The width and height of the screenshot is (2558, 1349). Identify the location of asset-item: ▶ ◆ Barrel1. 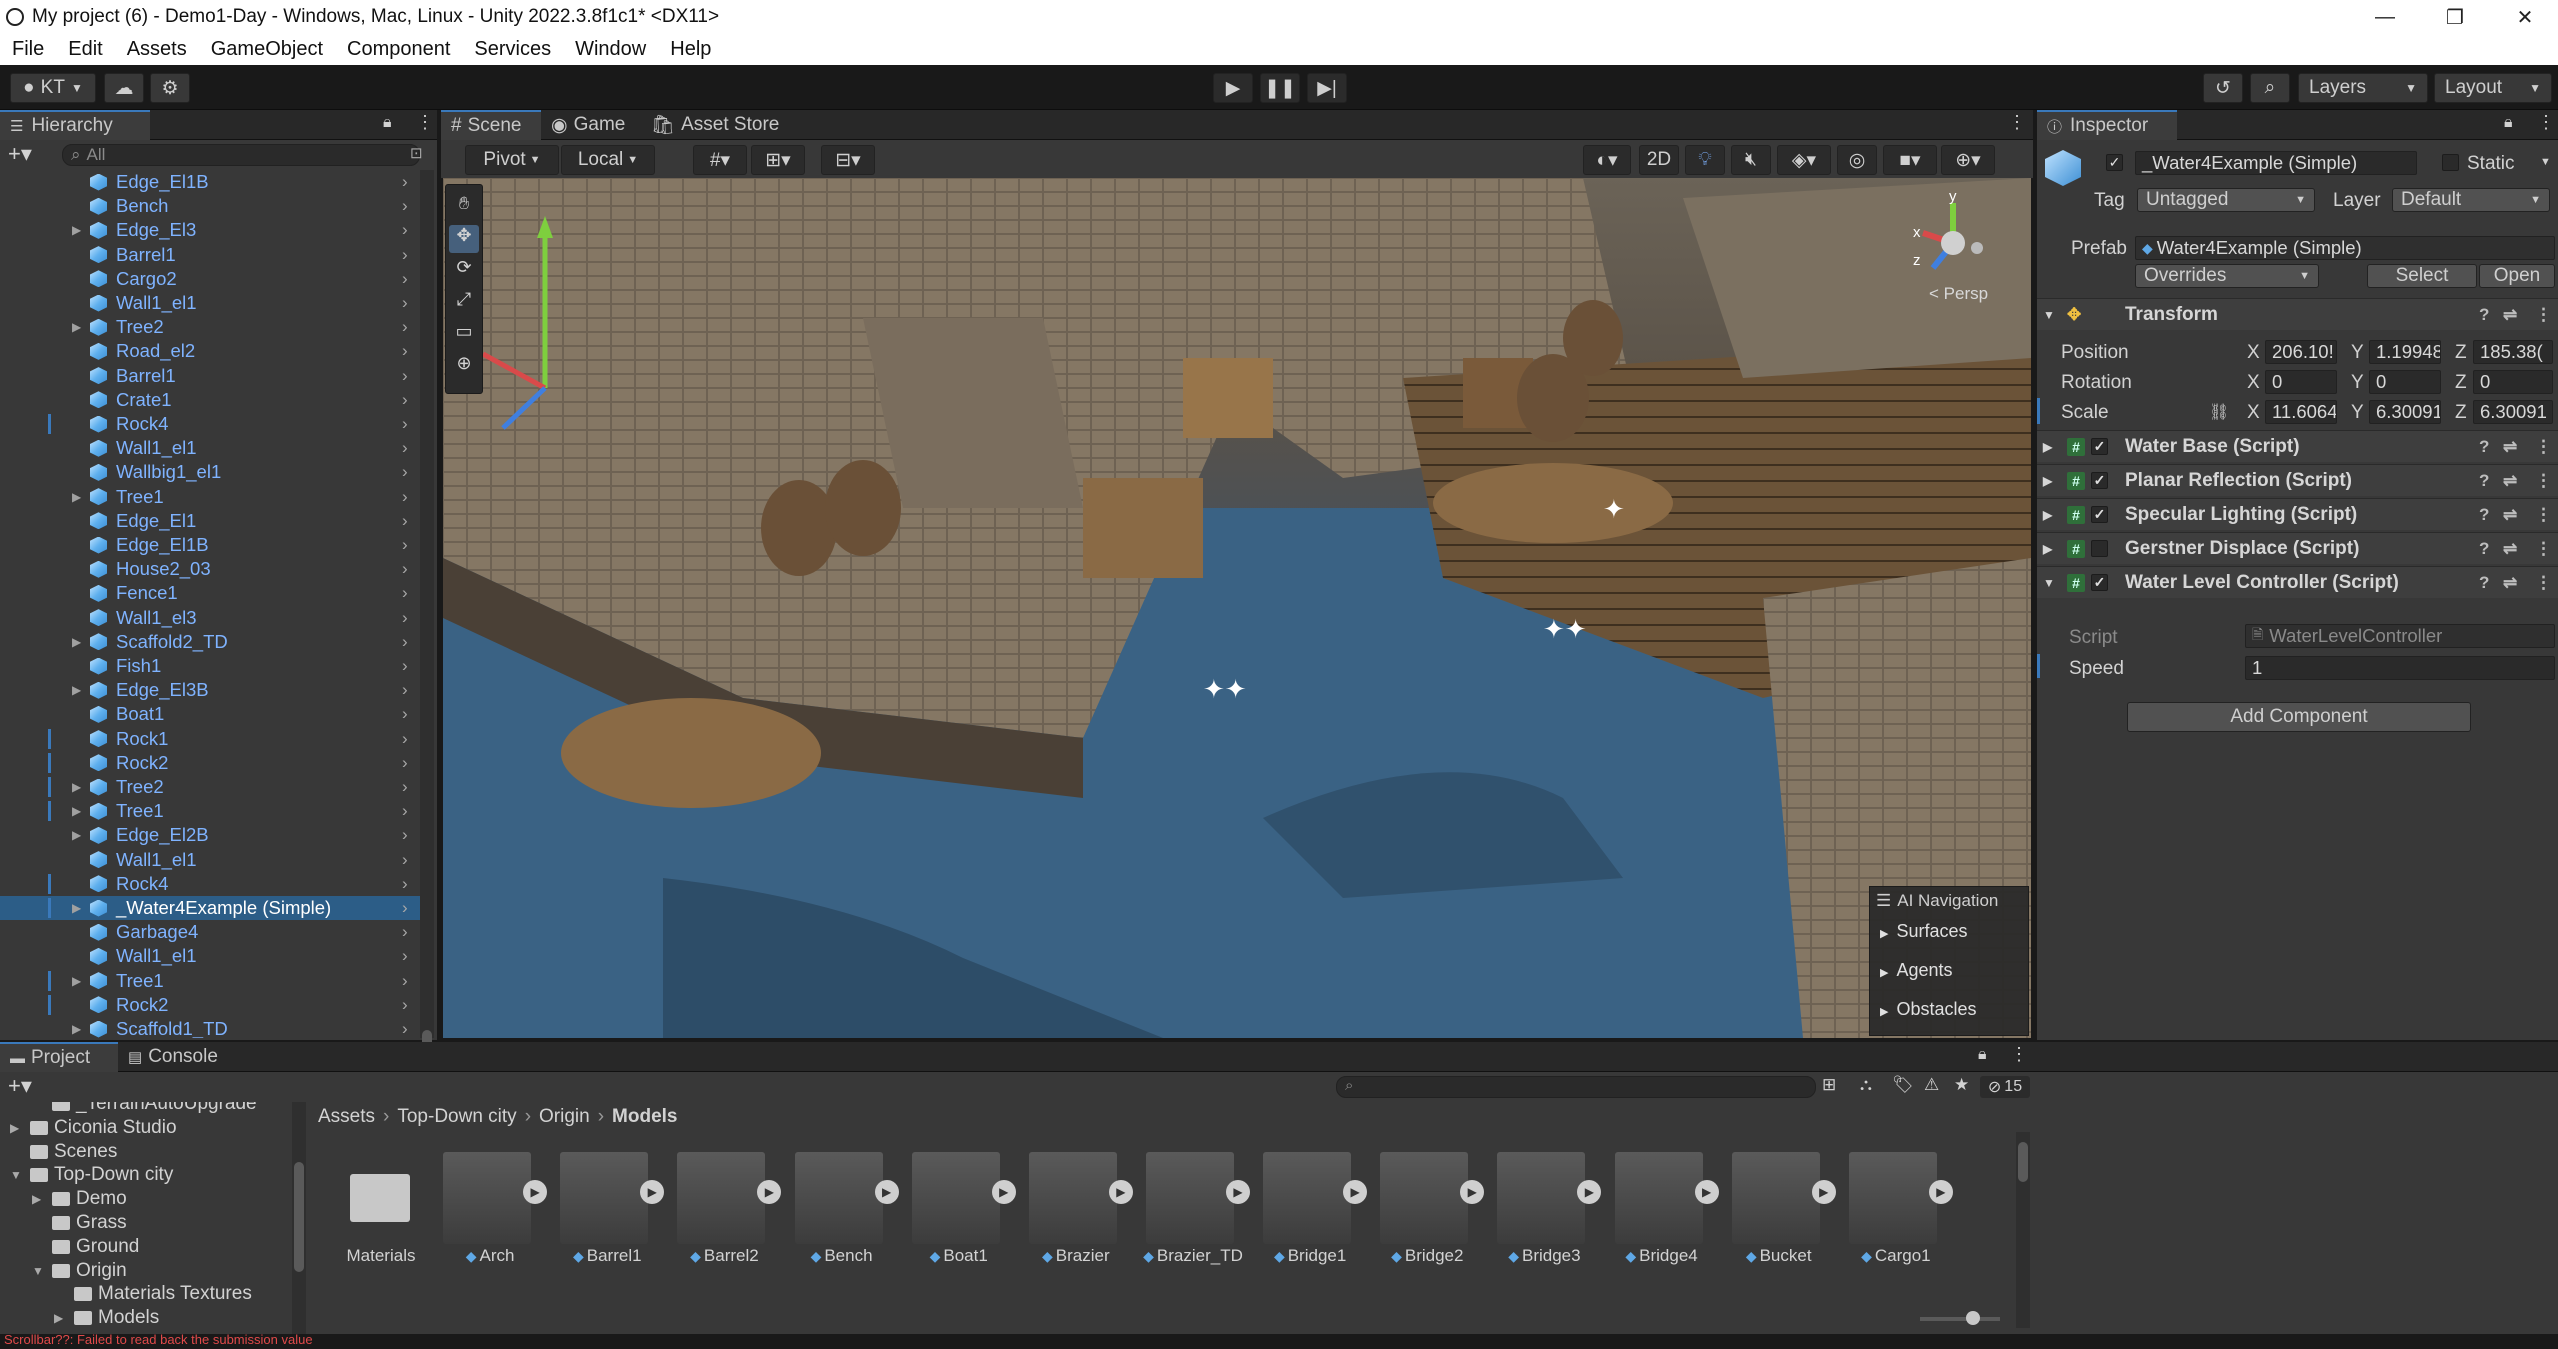
(608, 1209).